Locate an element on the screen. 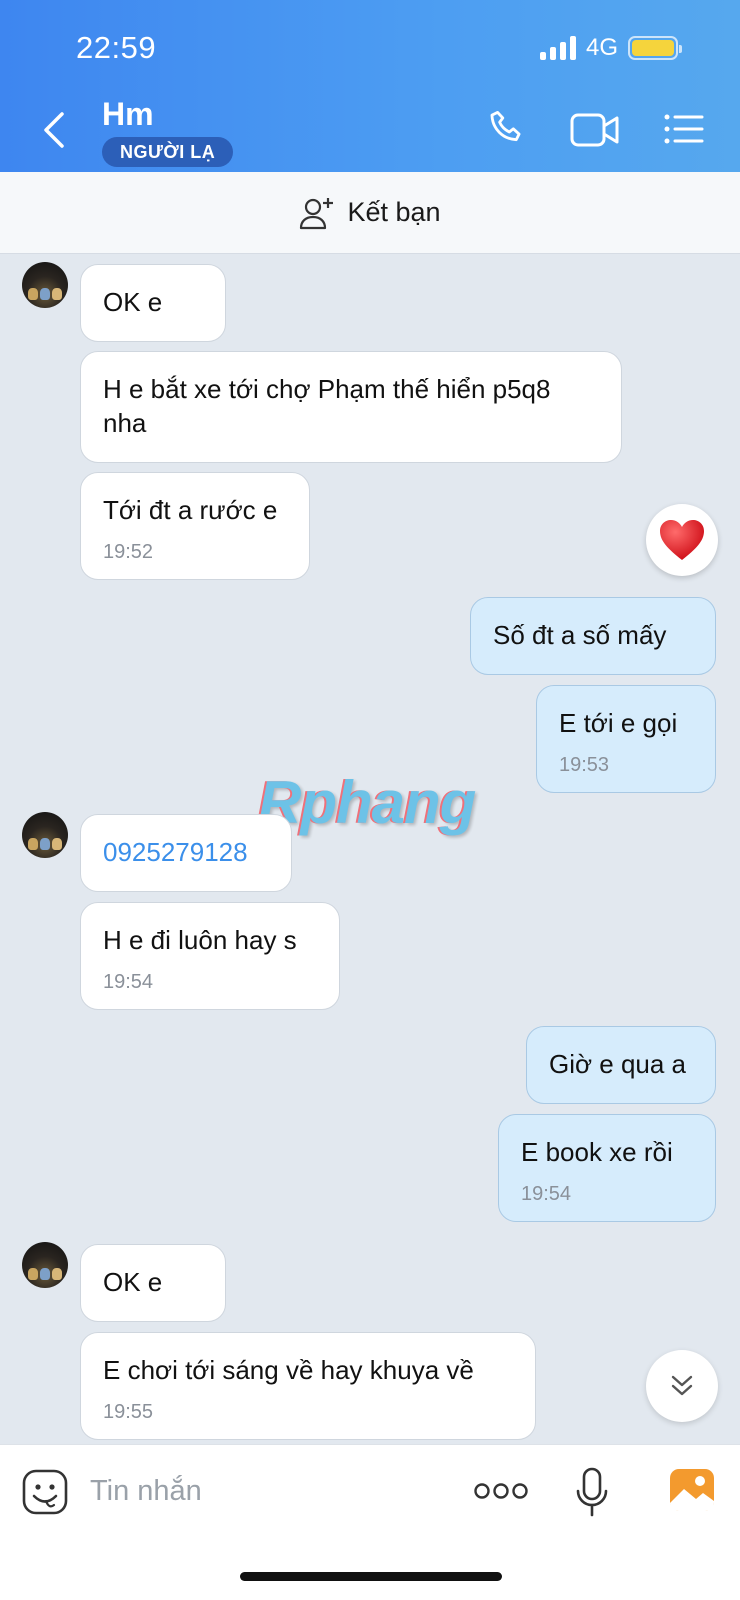  scroll-down-button is located at coordinates (682, 1386).